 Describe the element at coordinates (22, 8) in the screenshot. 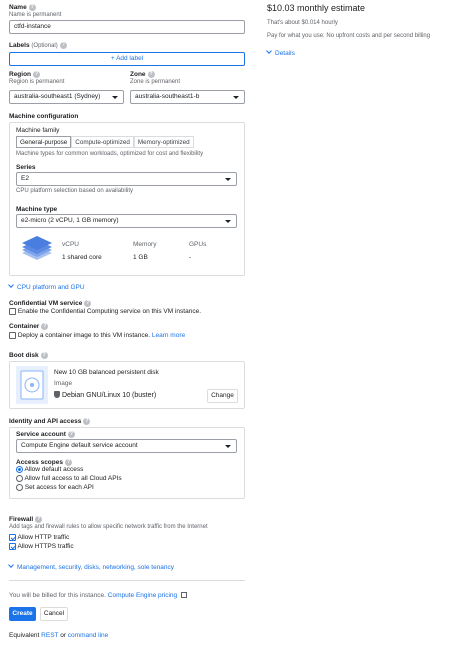

I see `name-label: Name?` at that location.